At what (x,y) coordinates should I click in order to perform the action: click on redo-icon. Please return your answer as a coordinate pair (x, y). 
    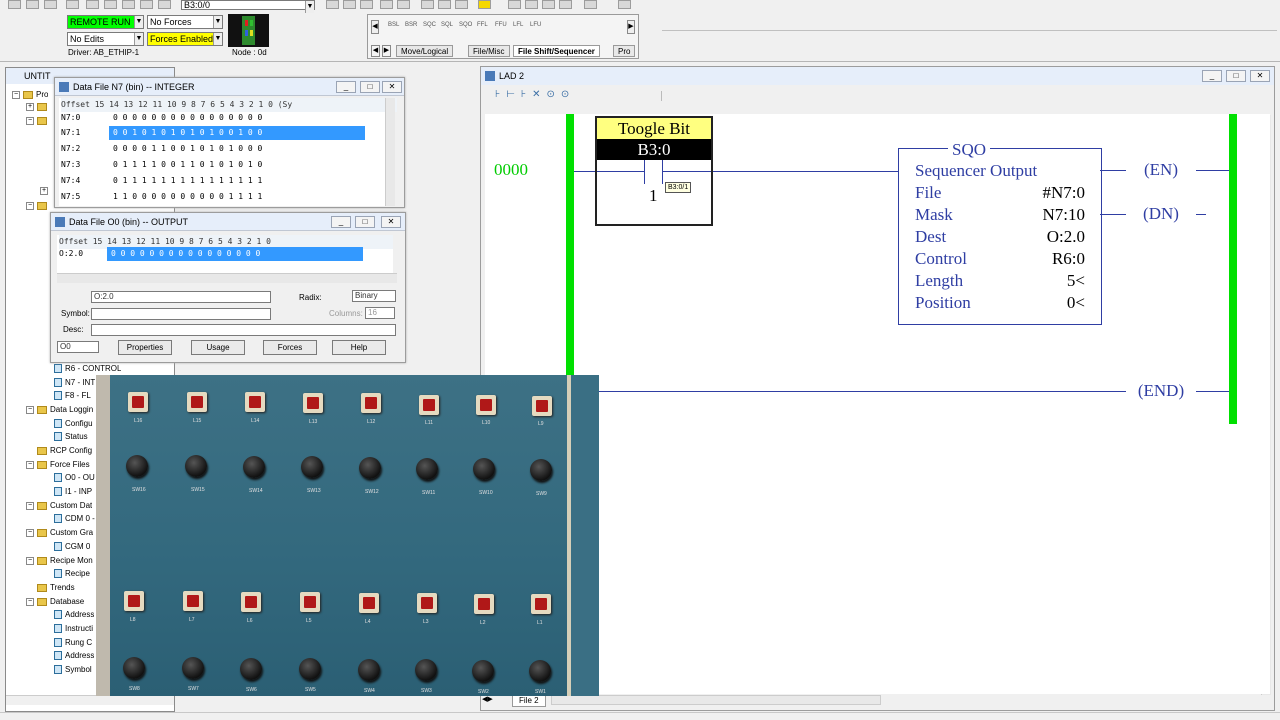
    Looking at the image, I should click on (164, 4).